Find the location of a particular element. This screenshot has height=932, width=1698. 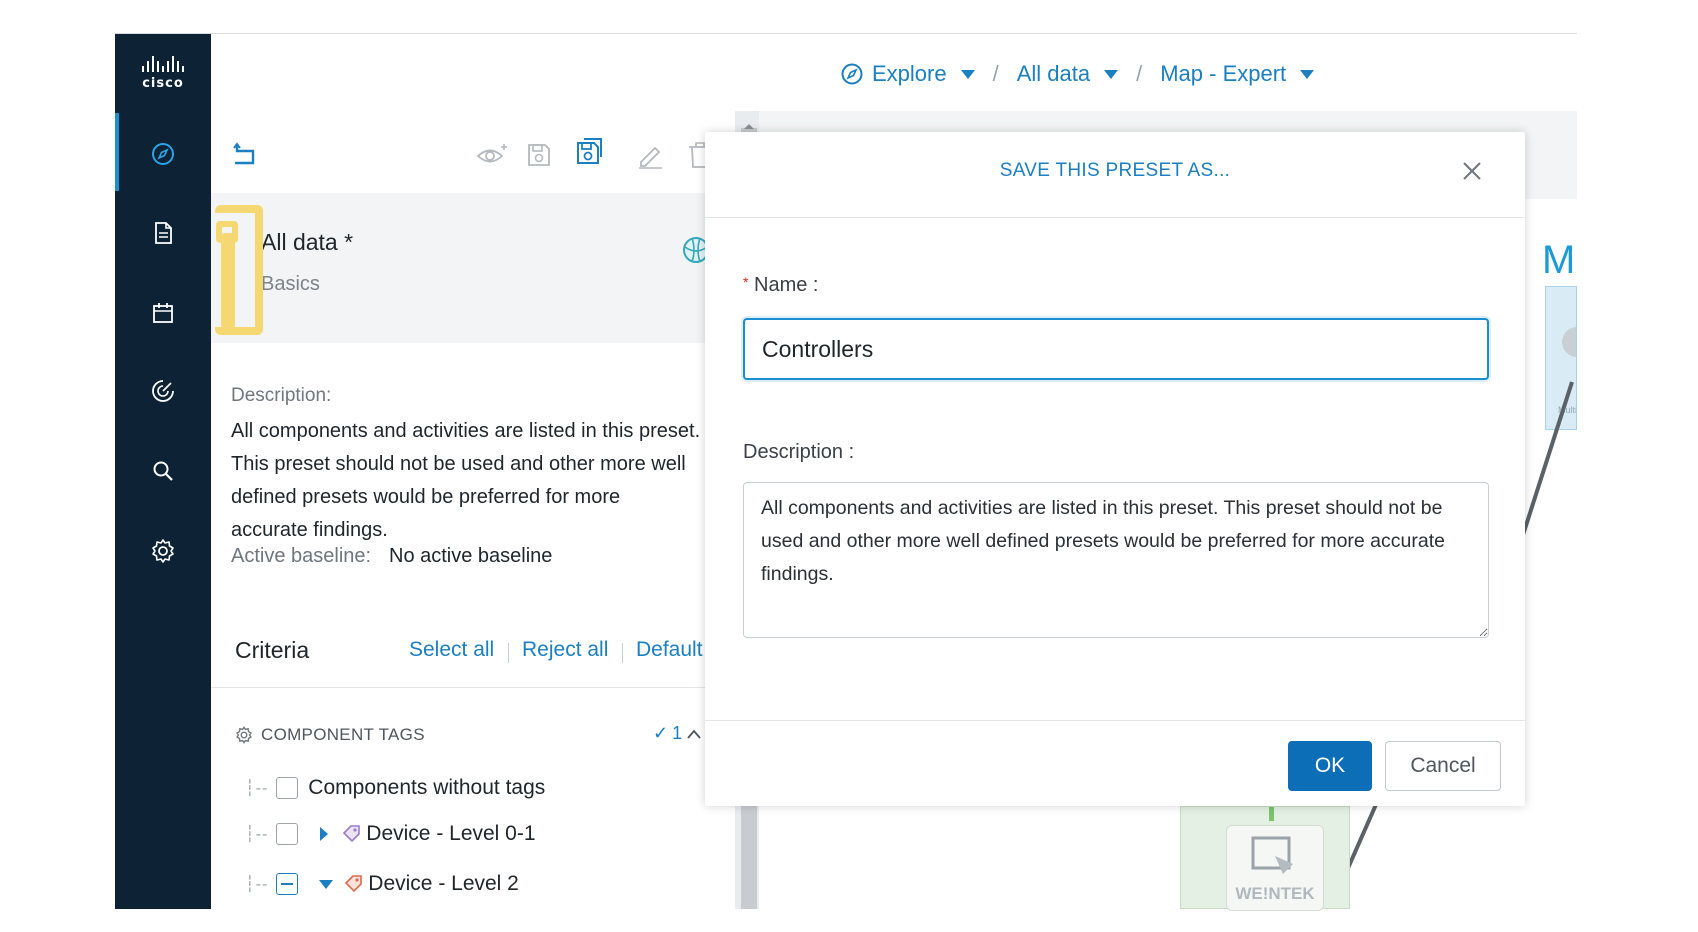

save-as-button is located at coordinates (590, 154).